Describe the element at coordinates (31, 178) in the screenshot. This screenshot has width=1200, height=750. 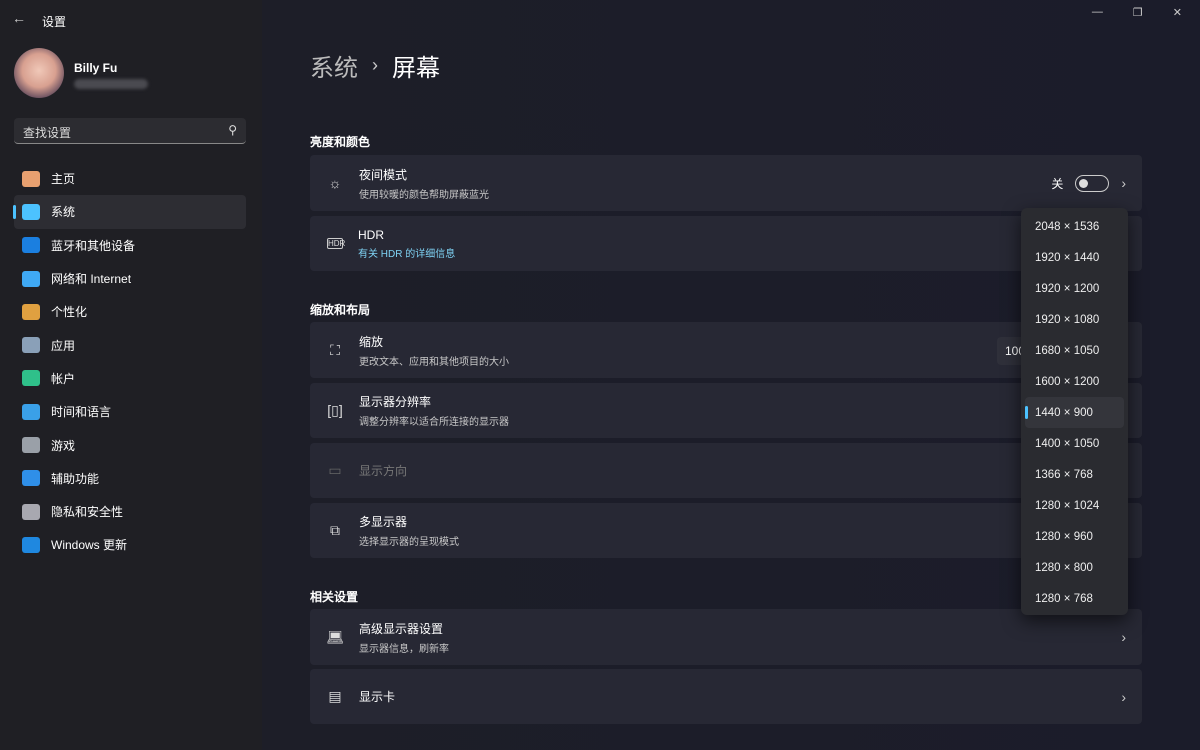
I see `home-icon` at that location.